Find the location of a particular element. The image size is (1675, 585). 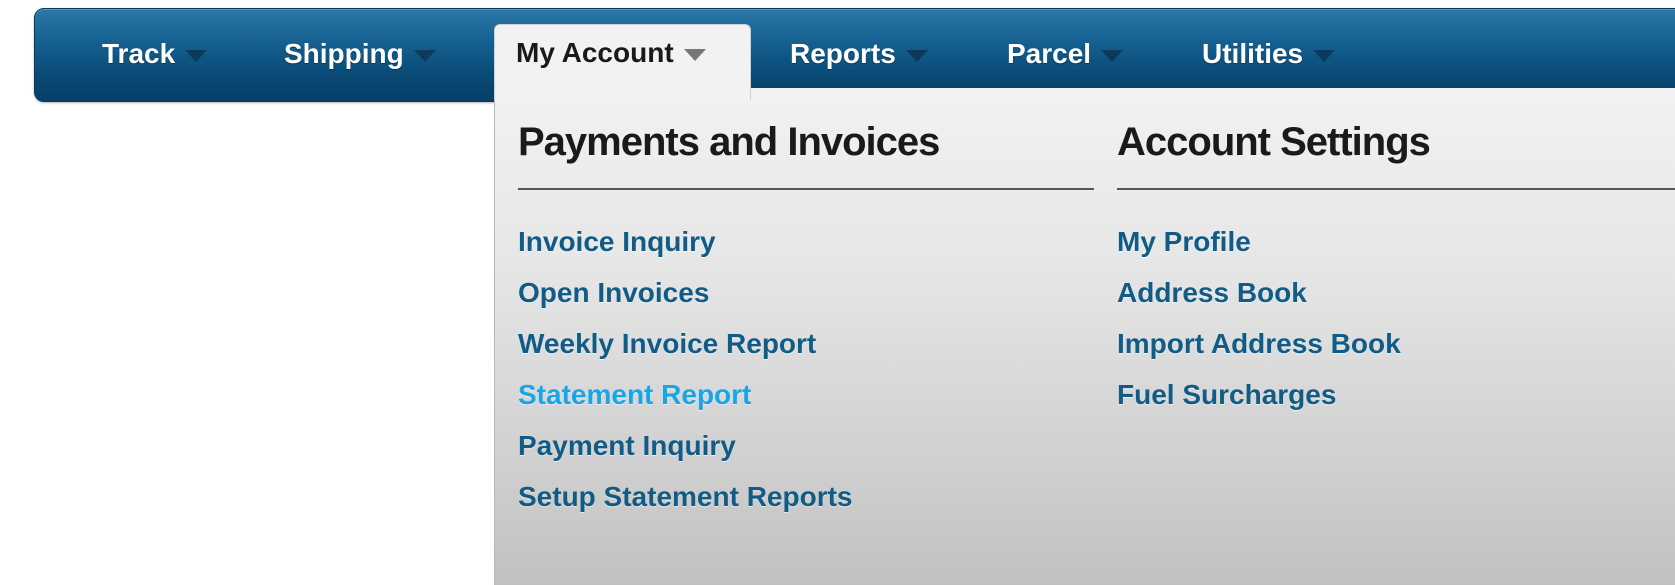

nav-item-label: Utilities is located at coordinates (1253, 53).